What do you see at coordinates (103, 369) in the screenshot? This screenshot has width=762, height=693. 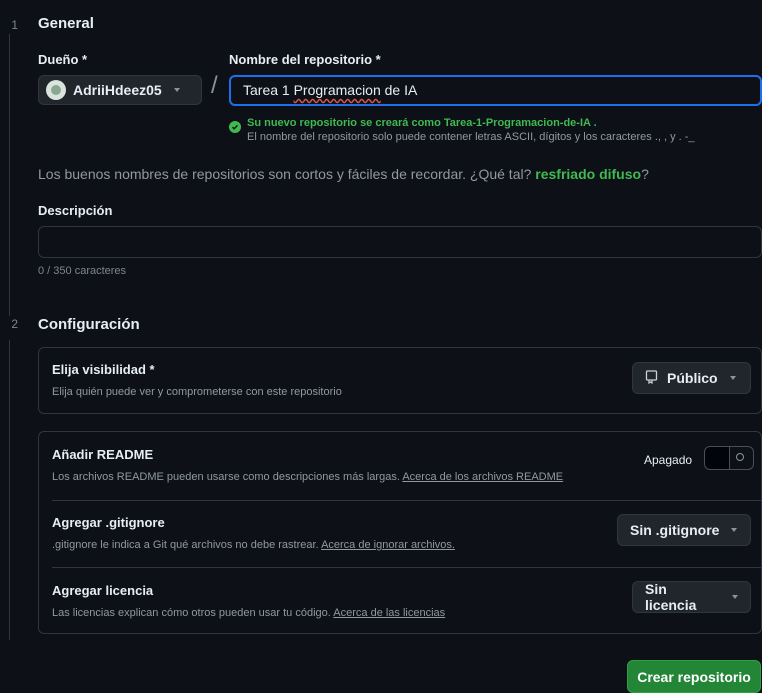 I see `visibility-title: Elija visibilidad *` at bounding box center [103, 369].